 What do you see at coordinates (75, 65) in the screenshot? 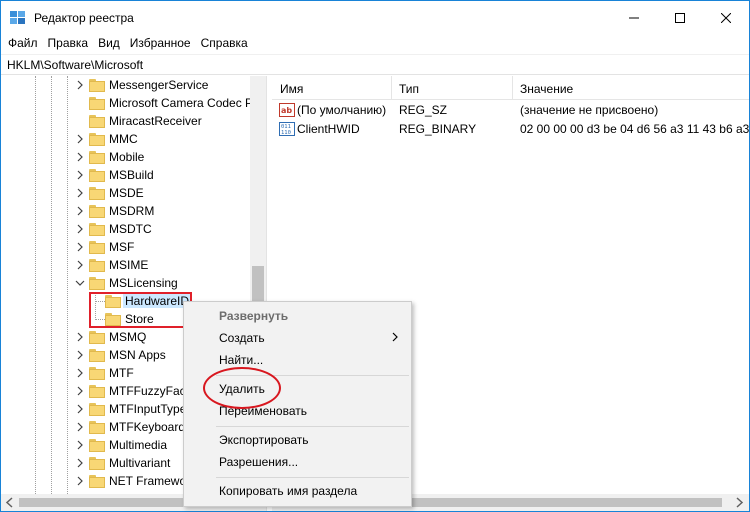
I see `address-path: HKLM\Software\Microsoft` at bounding box center [75, 65].